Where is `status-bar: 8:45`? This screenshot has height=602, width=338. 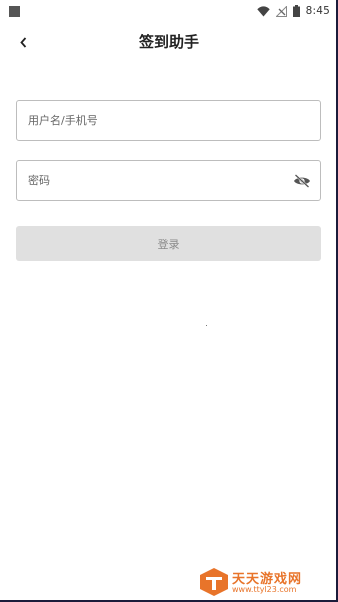
status-bar: 8:45 is located at coordinates (169, 11).